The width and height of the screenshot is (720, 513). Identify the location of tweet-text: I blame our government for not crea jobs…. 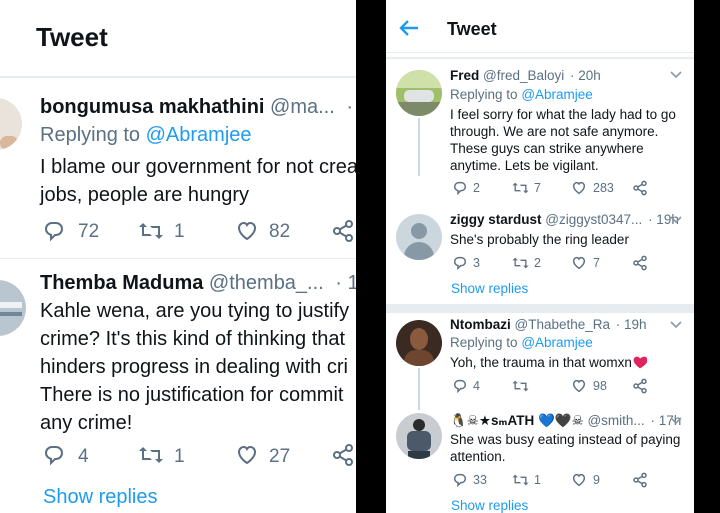
(198, 181).